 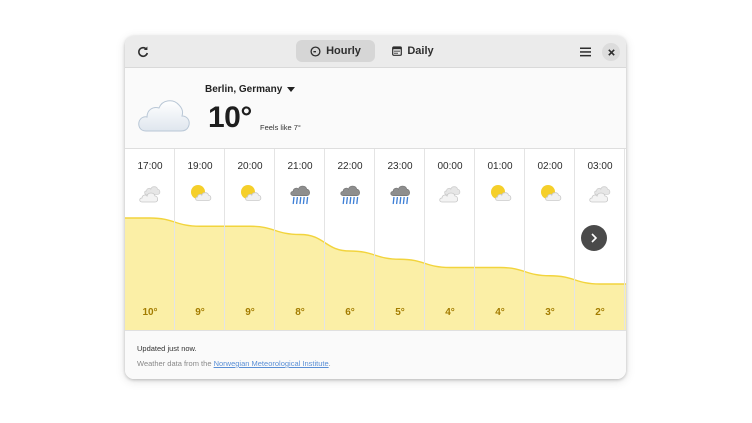 I want to click on hour-column: 20:00 9°, so click(x=250, y=239).